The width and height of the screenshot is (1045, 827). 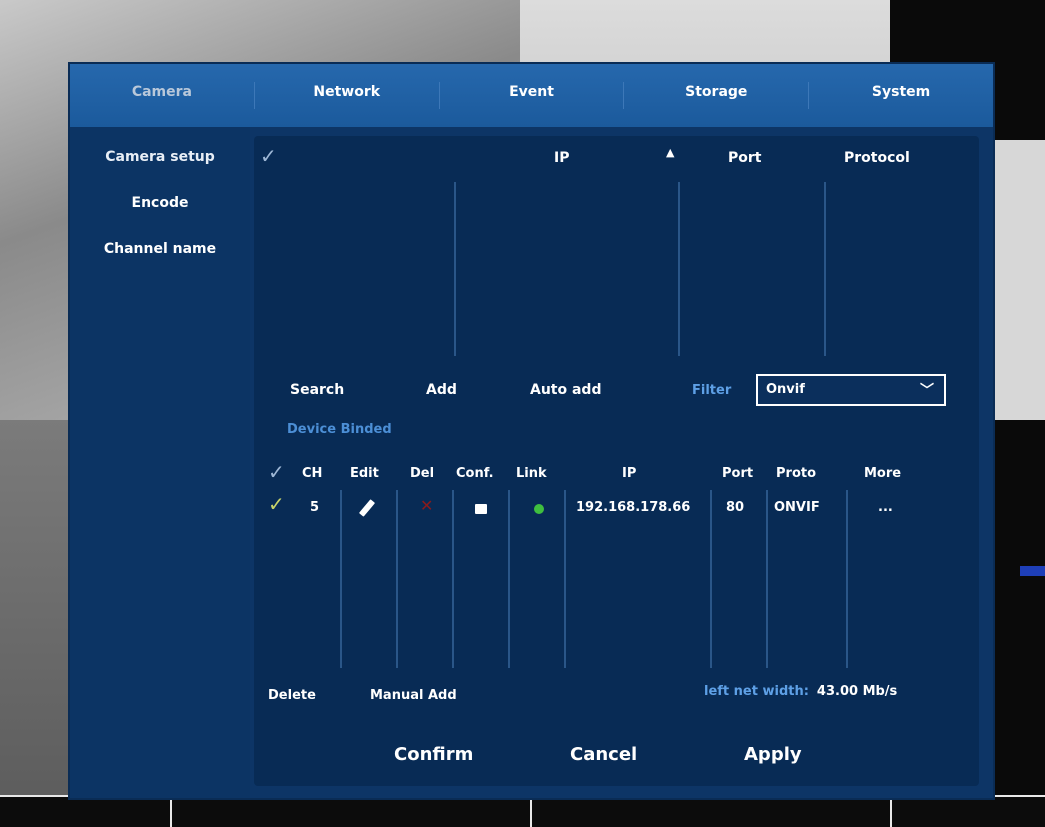 I want to click on search-button: Search, so click(x=317, y=390).